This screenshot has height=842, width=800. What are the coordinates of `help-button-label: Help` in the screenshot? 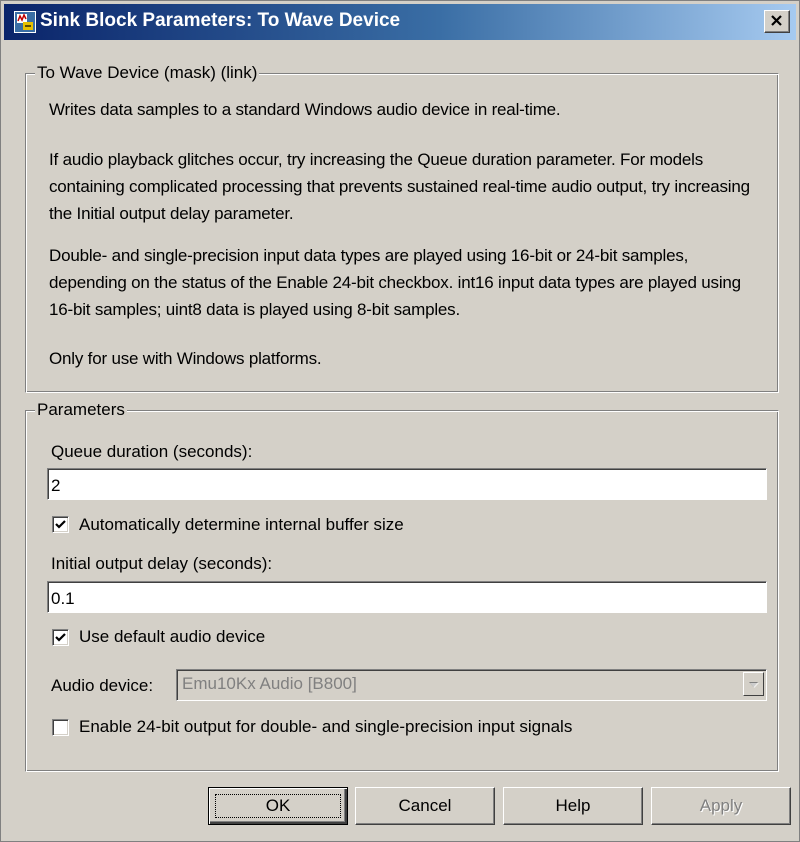 It's located at (573, 805).